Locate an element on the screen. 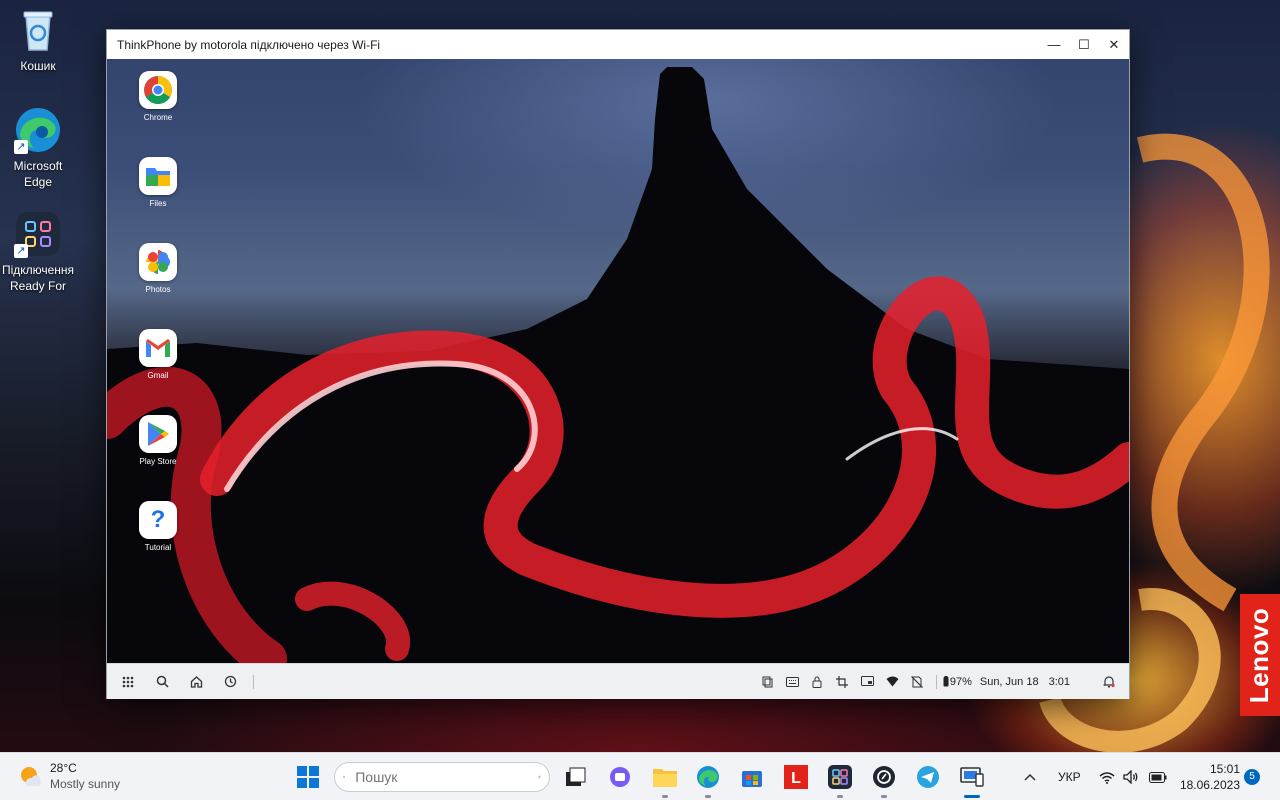 This screenshot has height=800, width=1280. bing-icon: b is located at coordinates (539, 777).